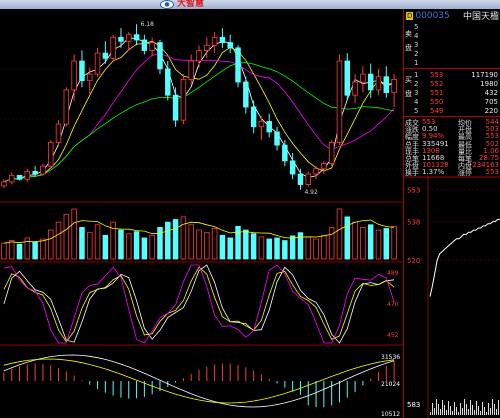 The width and height of the screenshot is (500, 418). What do you see at coordinates (452, 68) in the screenshot?
I see `order-book-divider` at bounding box center [452, 68].